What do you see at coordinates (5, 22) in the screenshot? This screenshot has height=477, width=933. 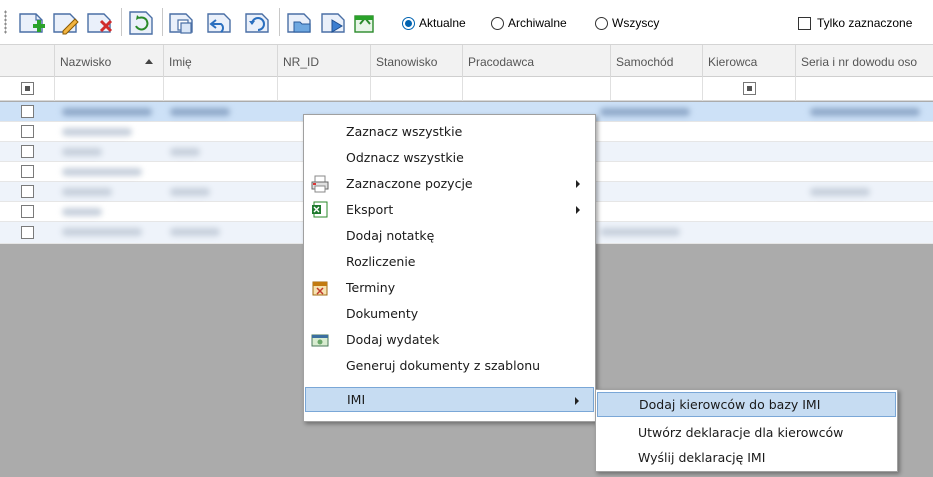 I see `toolbar-grip` at bounding box center [5, 22].